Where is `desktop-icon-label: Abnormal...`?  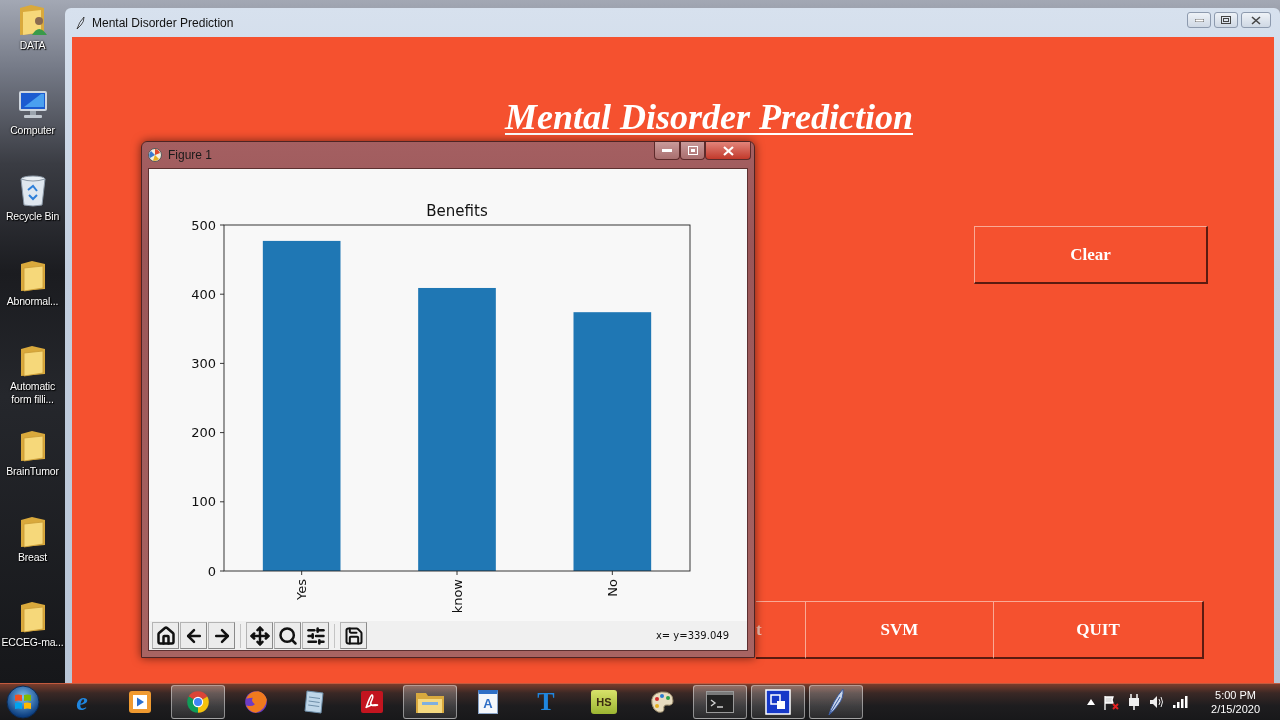
desktop-icon-label: Abnormal... is located at coordinates (32, 301).